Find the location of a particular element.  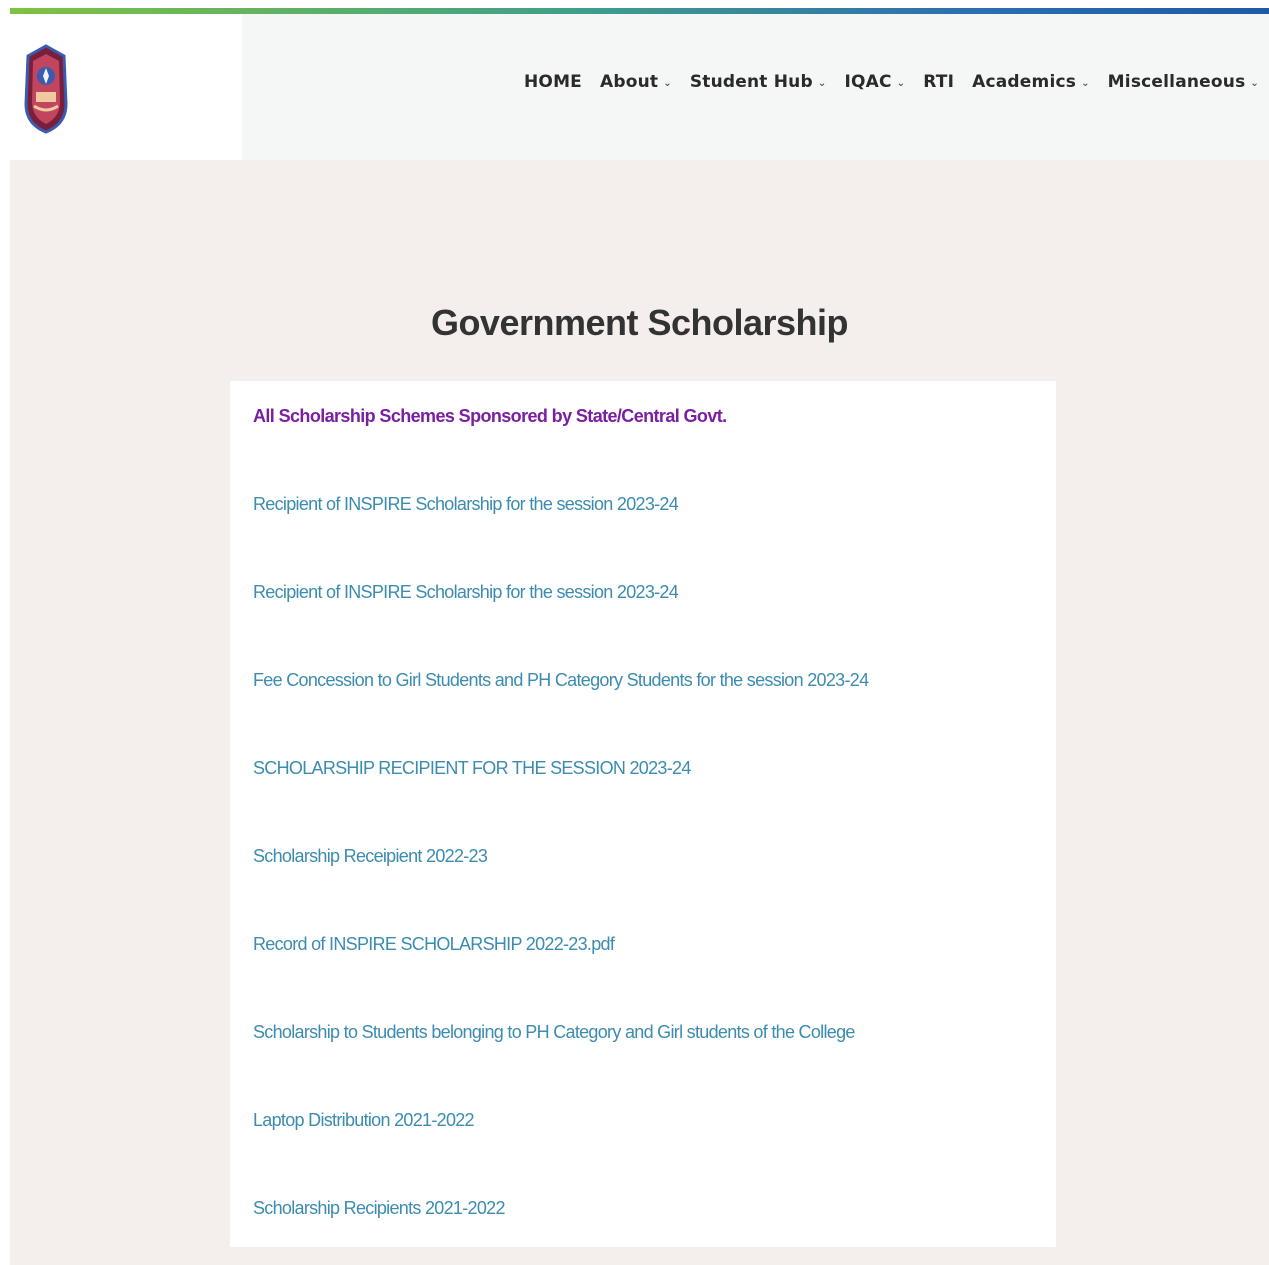

logo-area is located at coordinates (126, 87).